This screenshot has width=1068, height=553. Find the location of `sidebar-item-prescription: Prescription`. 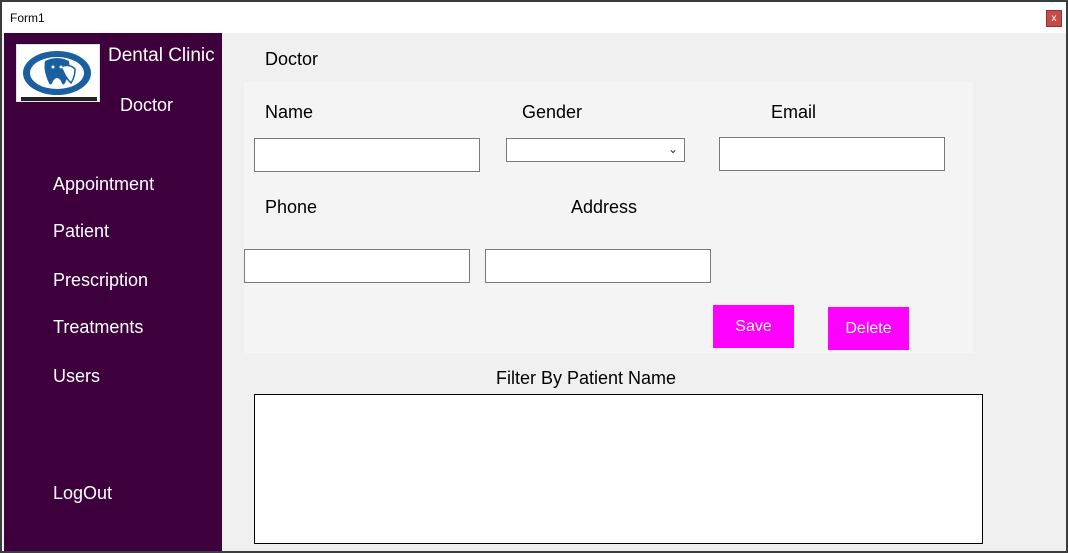

sidebar-item-prescription: Prescription is located at coordinates (100, 280).